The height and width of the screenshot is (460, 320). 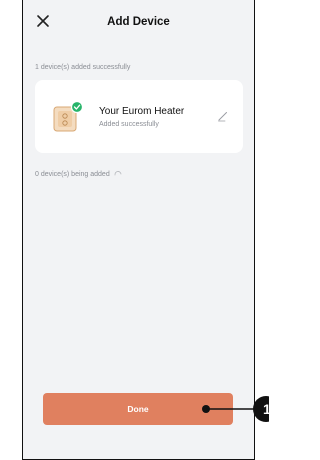 I want to click on pencil-icon, so click(x=223, y=116).